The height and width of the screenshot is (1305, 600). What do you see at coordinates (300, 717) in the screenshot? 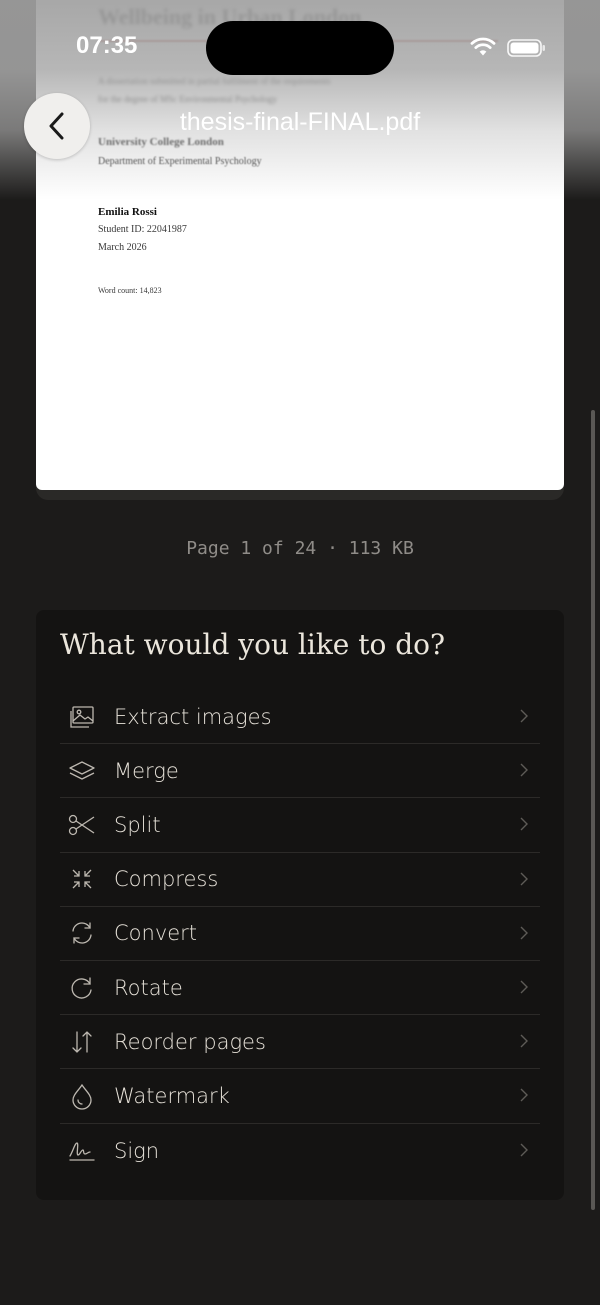
I see `action-extract-images: Extract images` at bounding box center [300, 717].